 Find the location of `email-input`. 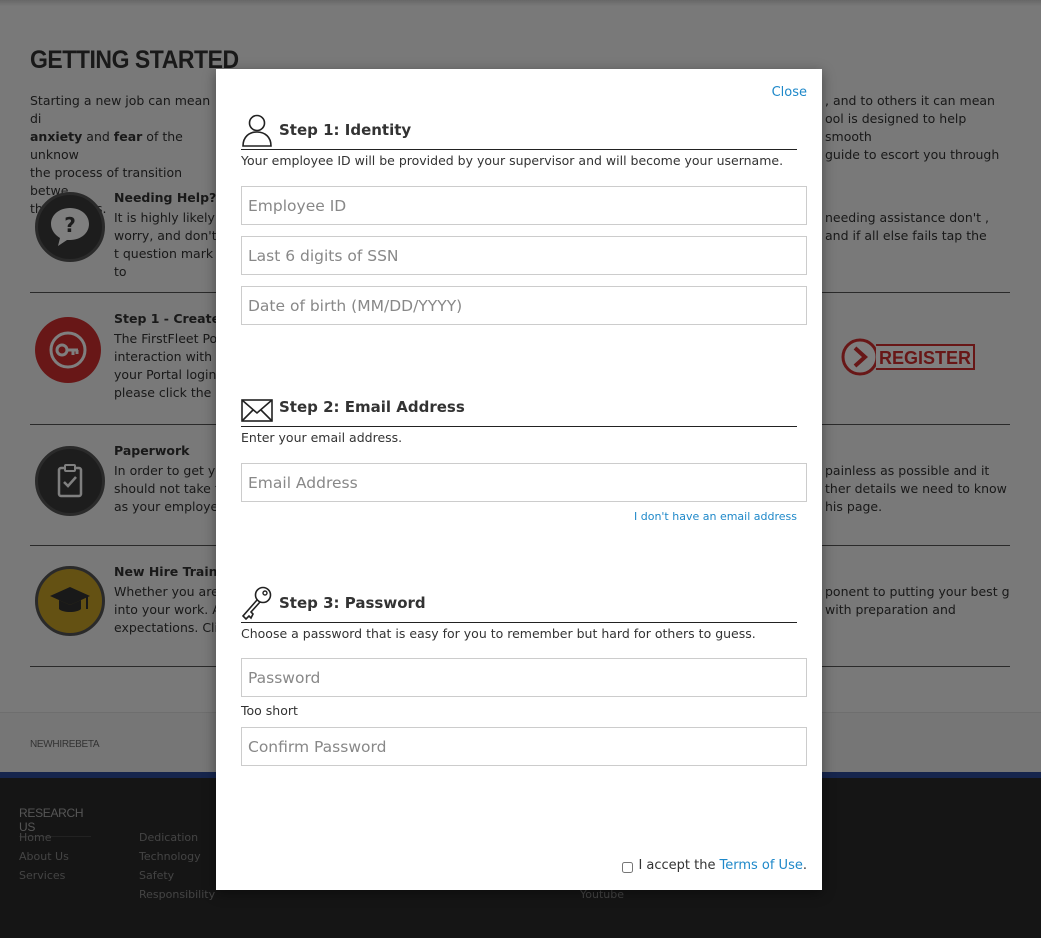

email-input is located at coordinates (524, 482).